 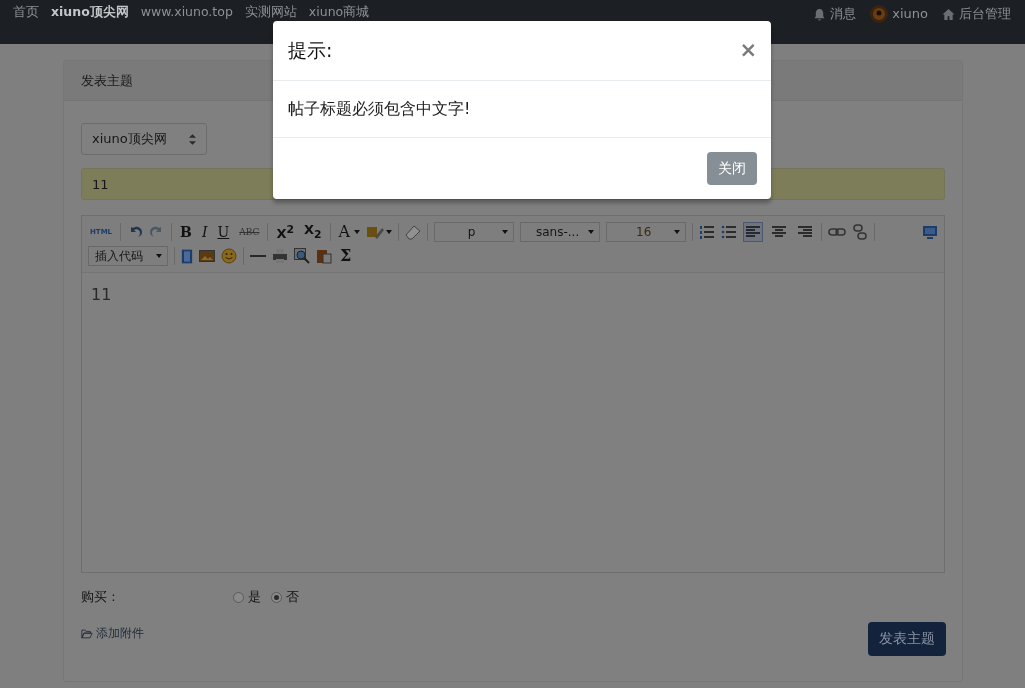 What do you see at coordinates (820, 14) in the screenshot?
I see `bell-icon` at bounding box center [820, 14].